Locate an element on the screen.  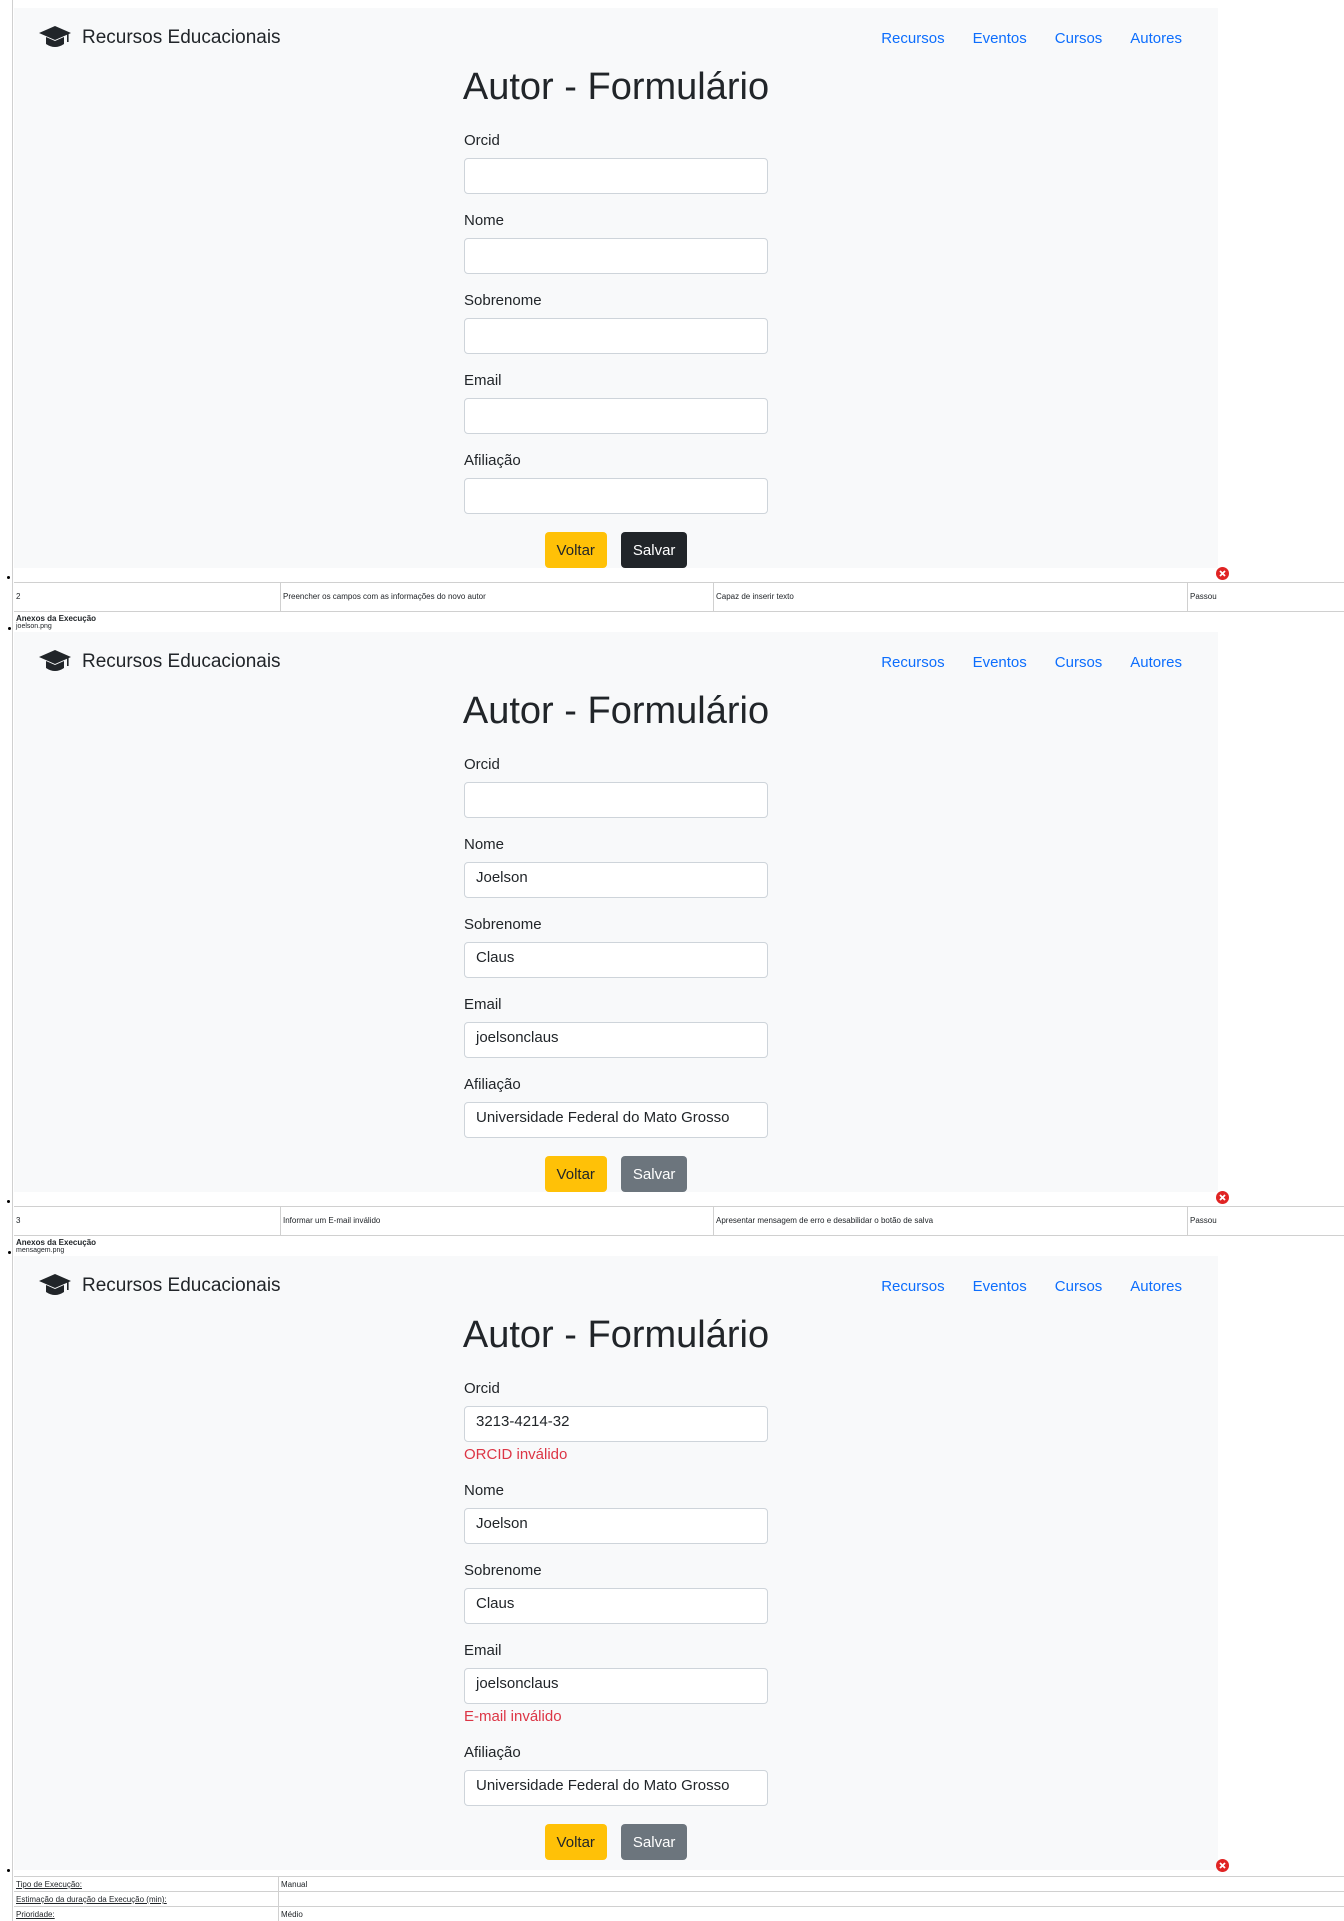
meta-value: Manual is located at coordinates (294, 1884).